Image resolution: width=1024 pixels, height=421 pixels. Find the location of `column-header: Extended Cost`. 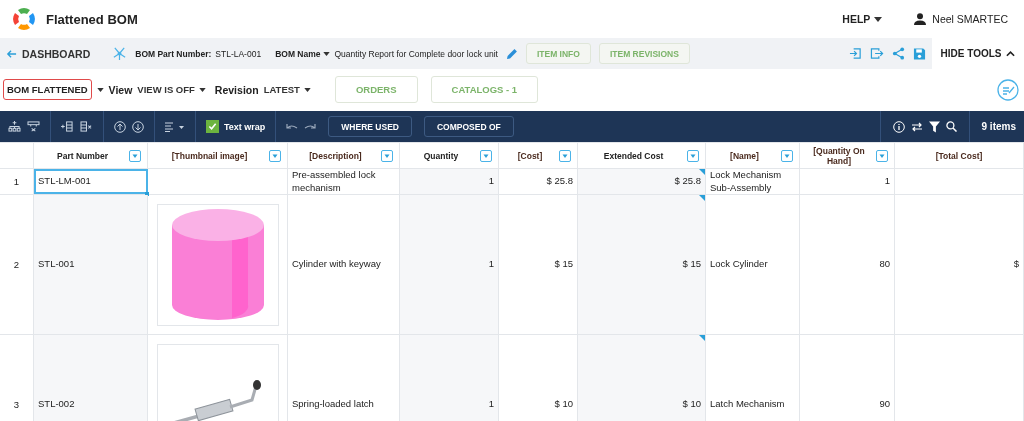

column-header: Extended Cost is located at coordinates (633, 155).